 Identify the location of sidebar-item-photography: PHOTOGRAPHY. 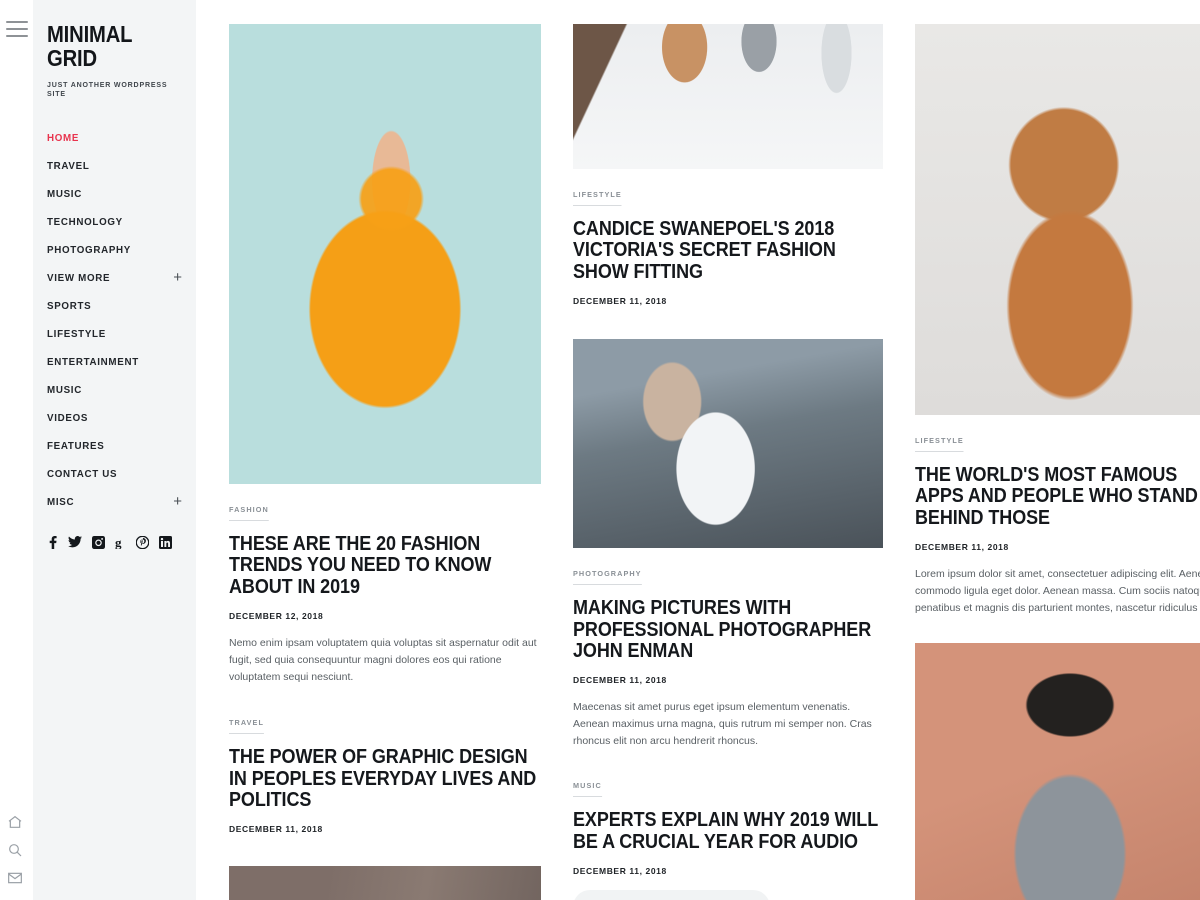
(113, 250).